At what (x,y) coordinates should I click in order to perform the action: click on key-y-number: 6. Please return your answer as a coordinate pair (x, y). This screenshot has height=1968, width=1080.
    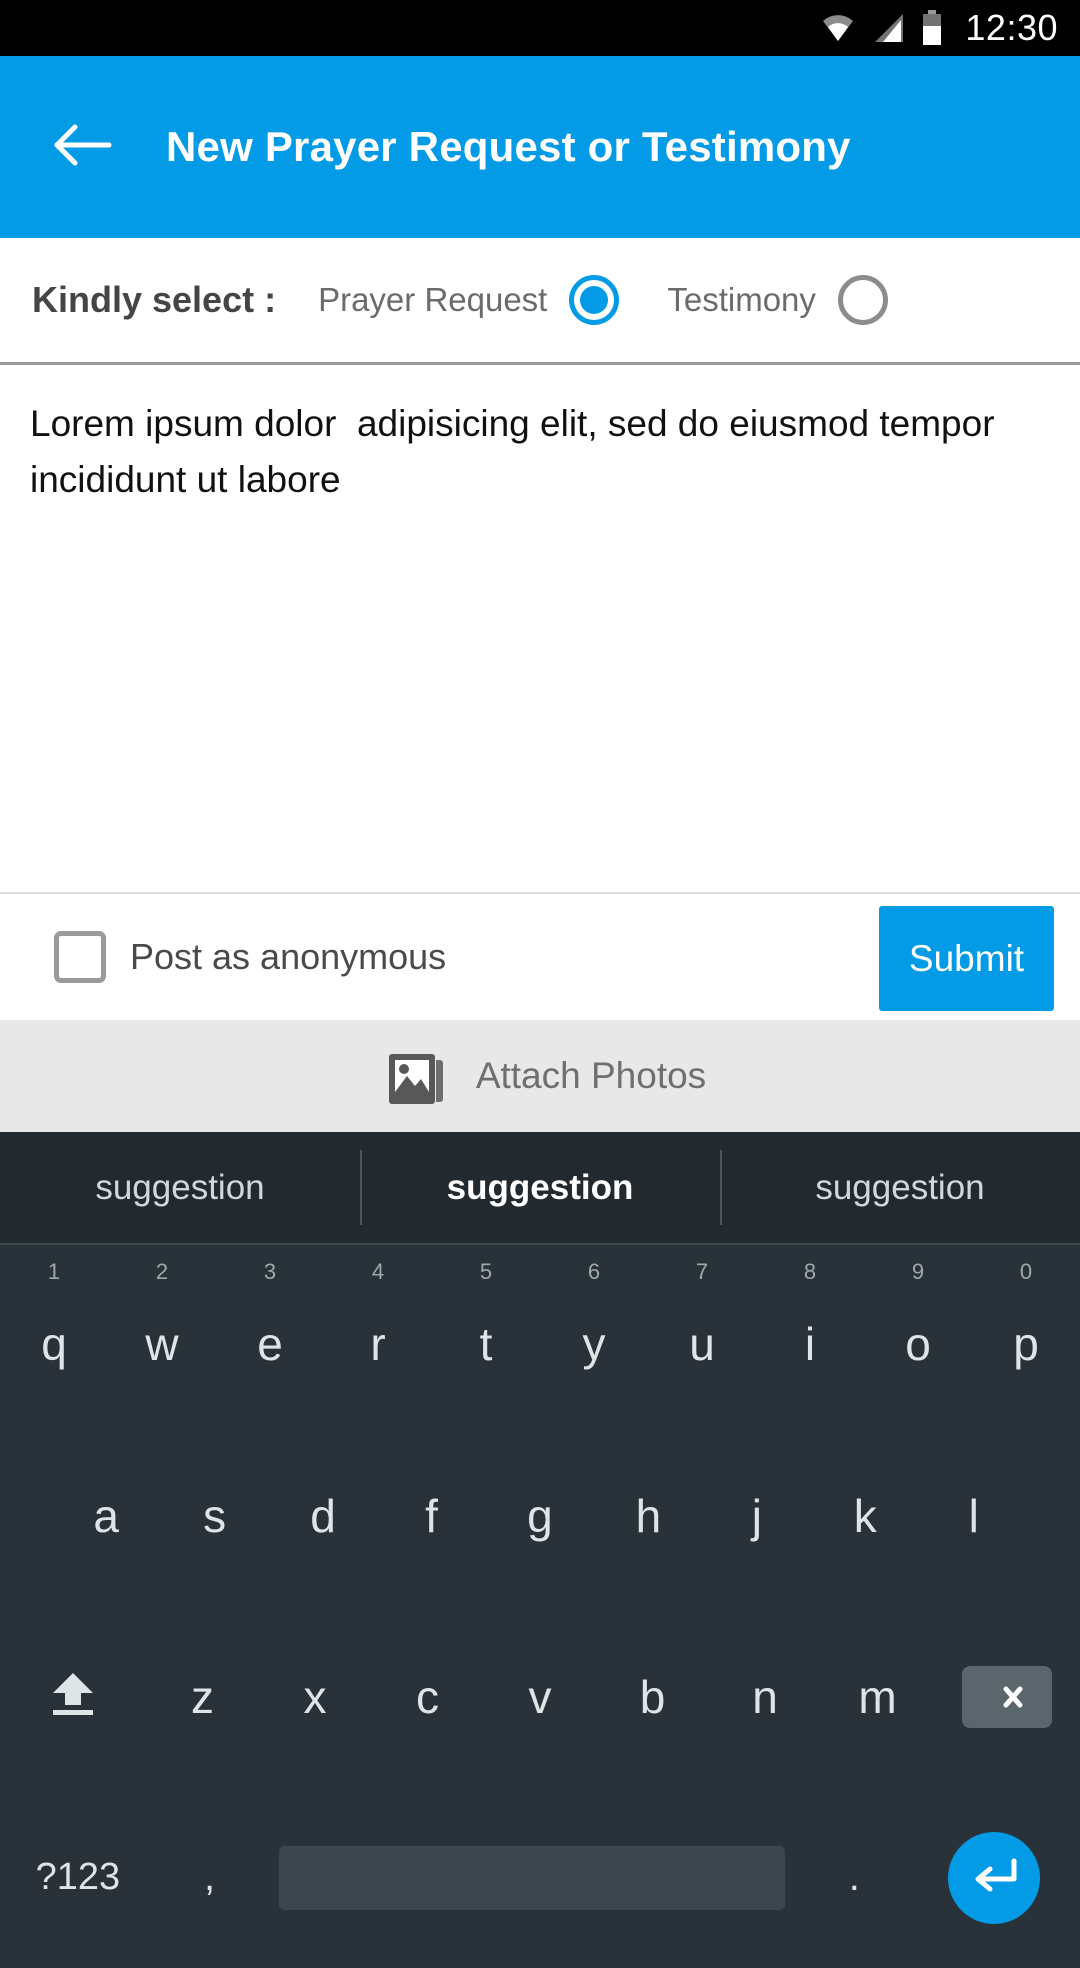
    Looking at the image, I should click on (594, 1271).